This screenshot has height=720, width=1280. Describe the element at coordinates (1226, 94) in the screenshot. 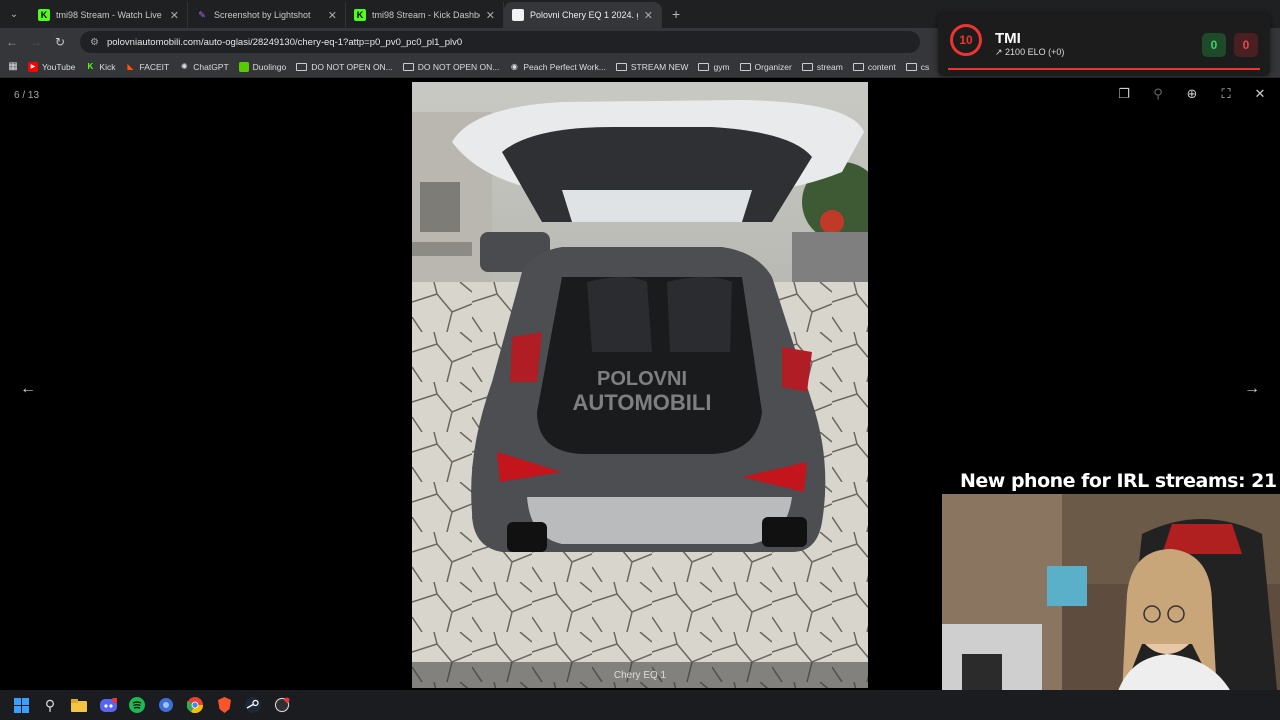

I see `fullscreen-icon: ⛶` at that location.